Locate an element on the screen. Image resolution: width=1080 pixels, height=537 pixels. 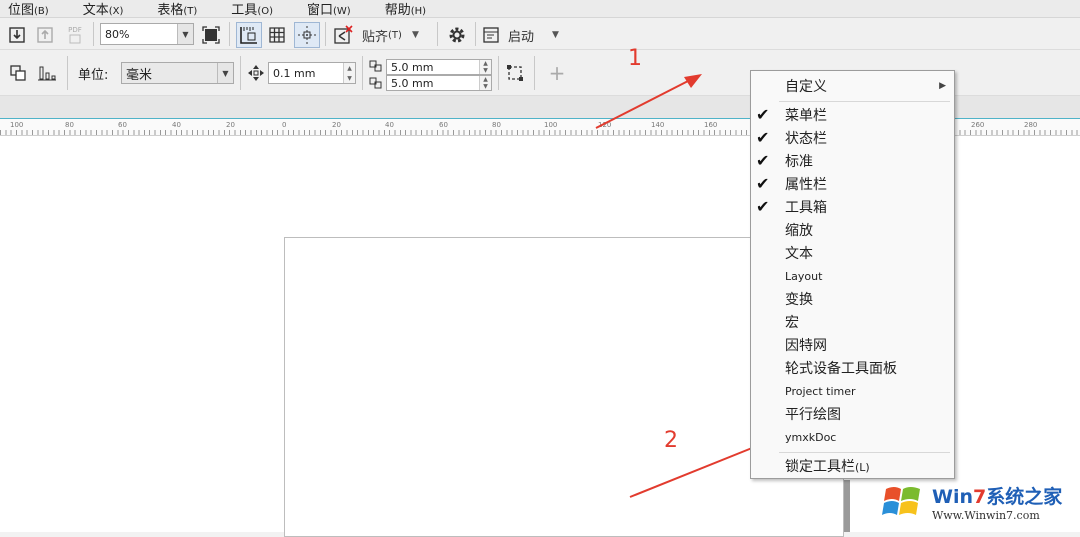
annotation-marker-2: 2 is located at coordinates (671, 440).